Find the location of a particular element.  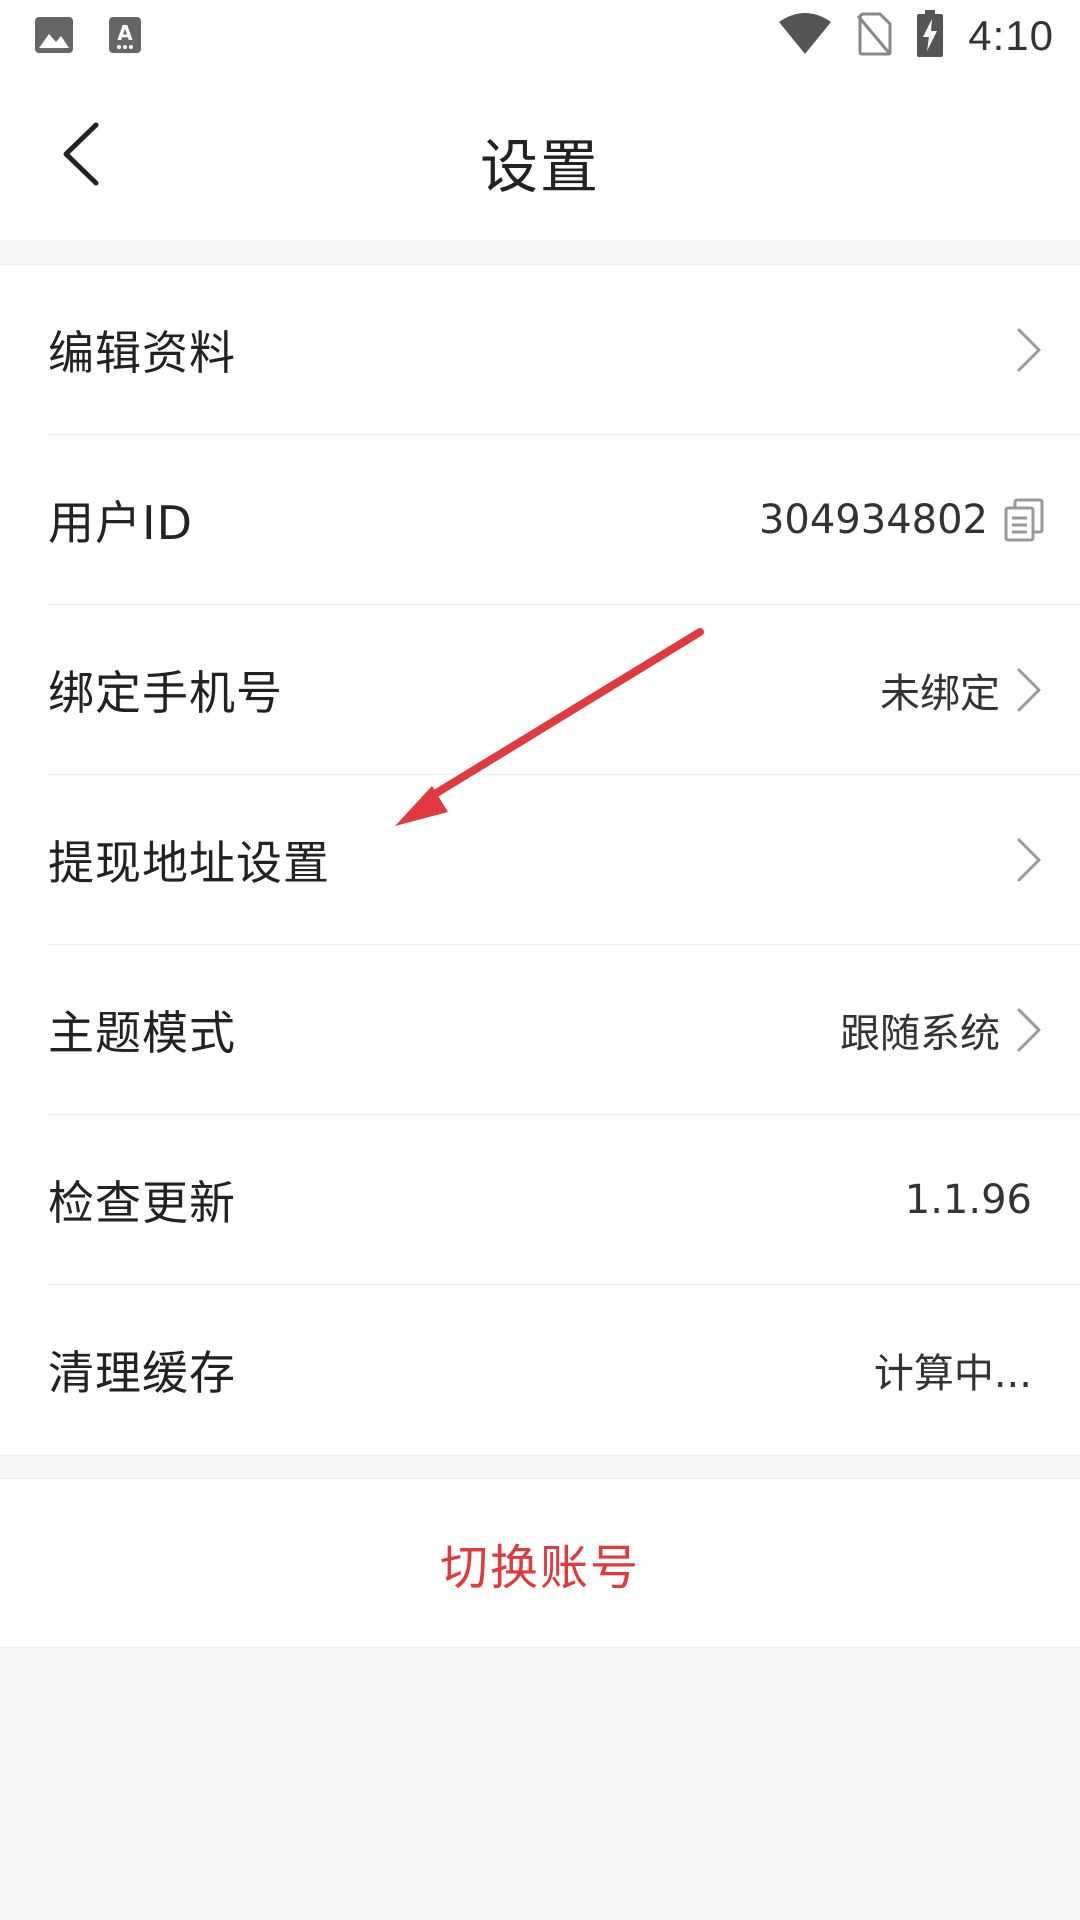

switch-account-button: 切换账号 is located at coordinates (540, 1563).